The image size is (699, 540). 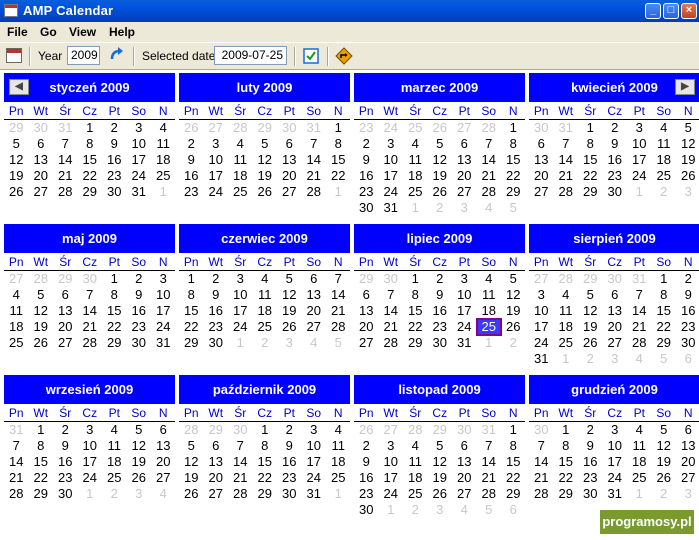 I want to click on day-cell: 30, so click(x=440, y=343).